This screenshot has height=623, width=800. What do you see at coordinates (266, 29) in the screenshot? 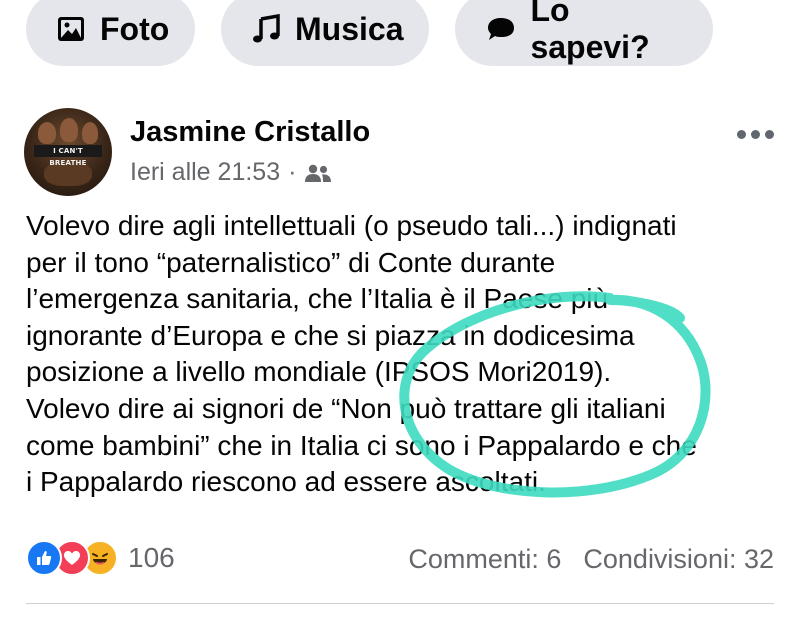
I see `music-note-icon` at bounding box center [266, 29].